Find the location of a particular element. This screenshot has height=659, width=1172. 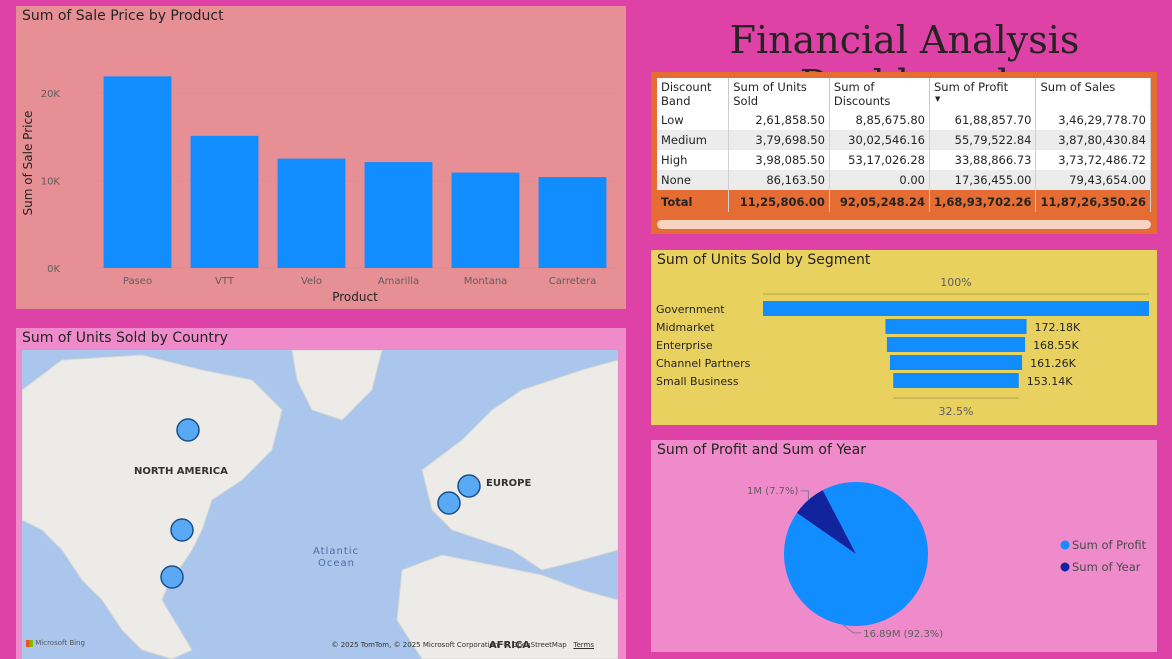

cell: 53,17,026.28 is located at coordinates (879, 160).